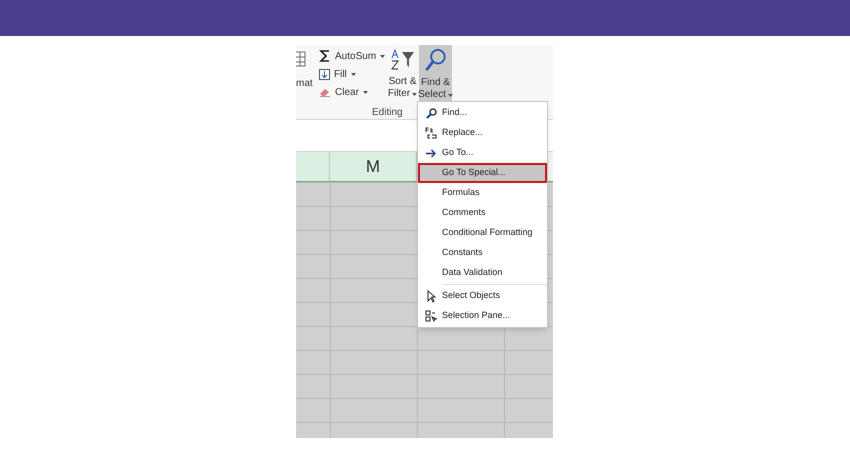  Describe the element at coordinates (304, 84) in the screenshot. I see `ribbon-label: mat` at that location.